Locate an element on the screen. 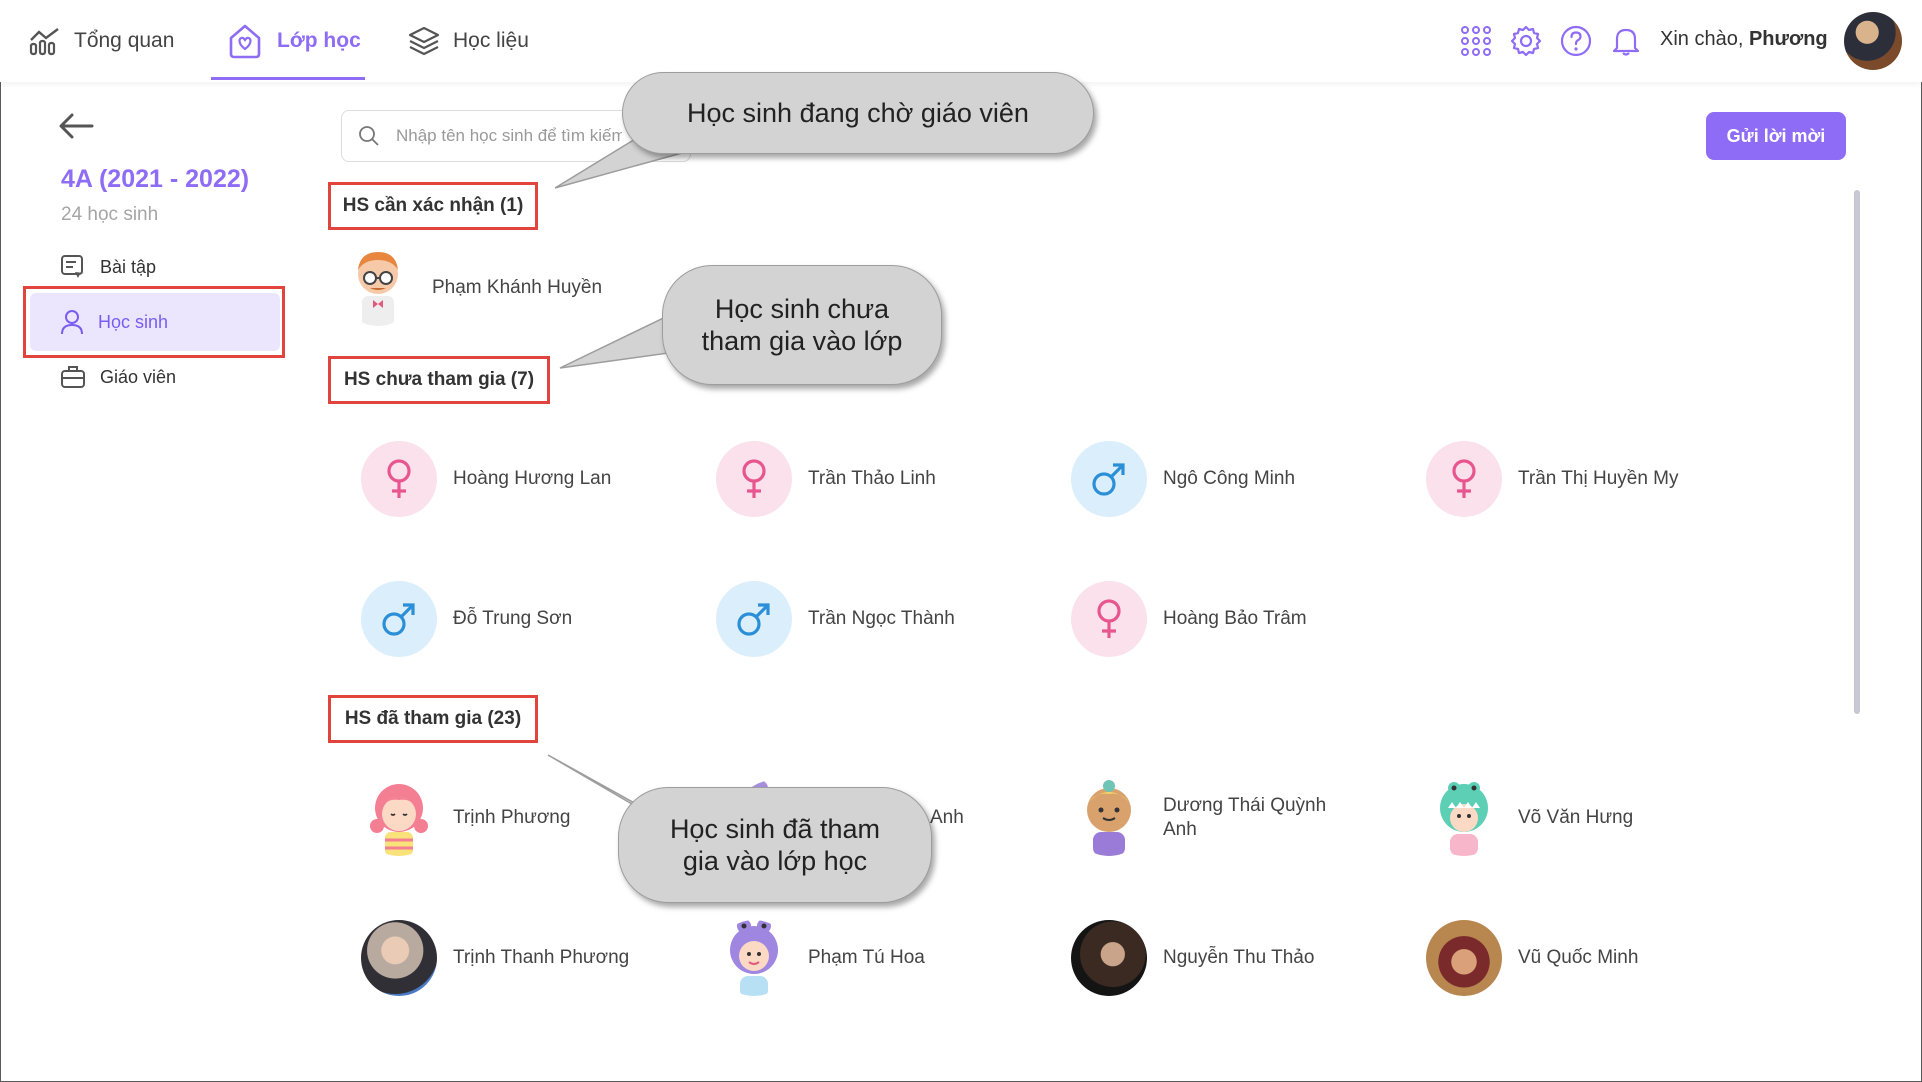 This screenshot has width=1922, height=1082. student-item: Hoàng Hương Lan is located at coordinates (486, 479).